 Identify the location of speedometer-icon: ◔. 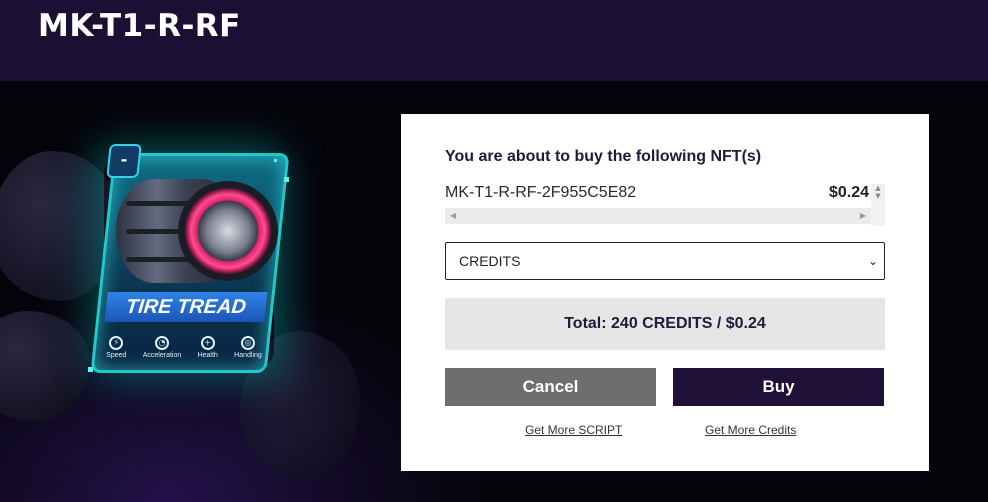
(162, 343).